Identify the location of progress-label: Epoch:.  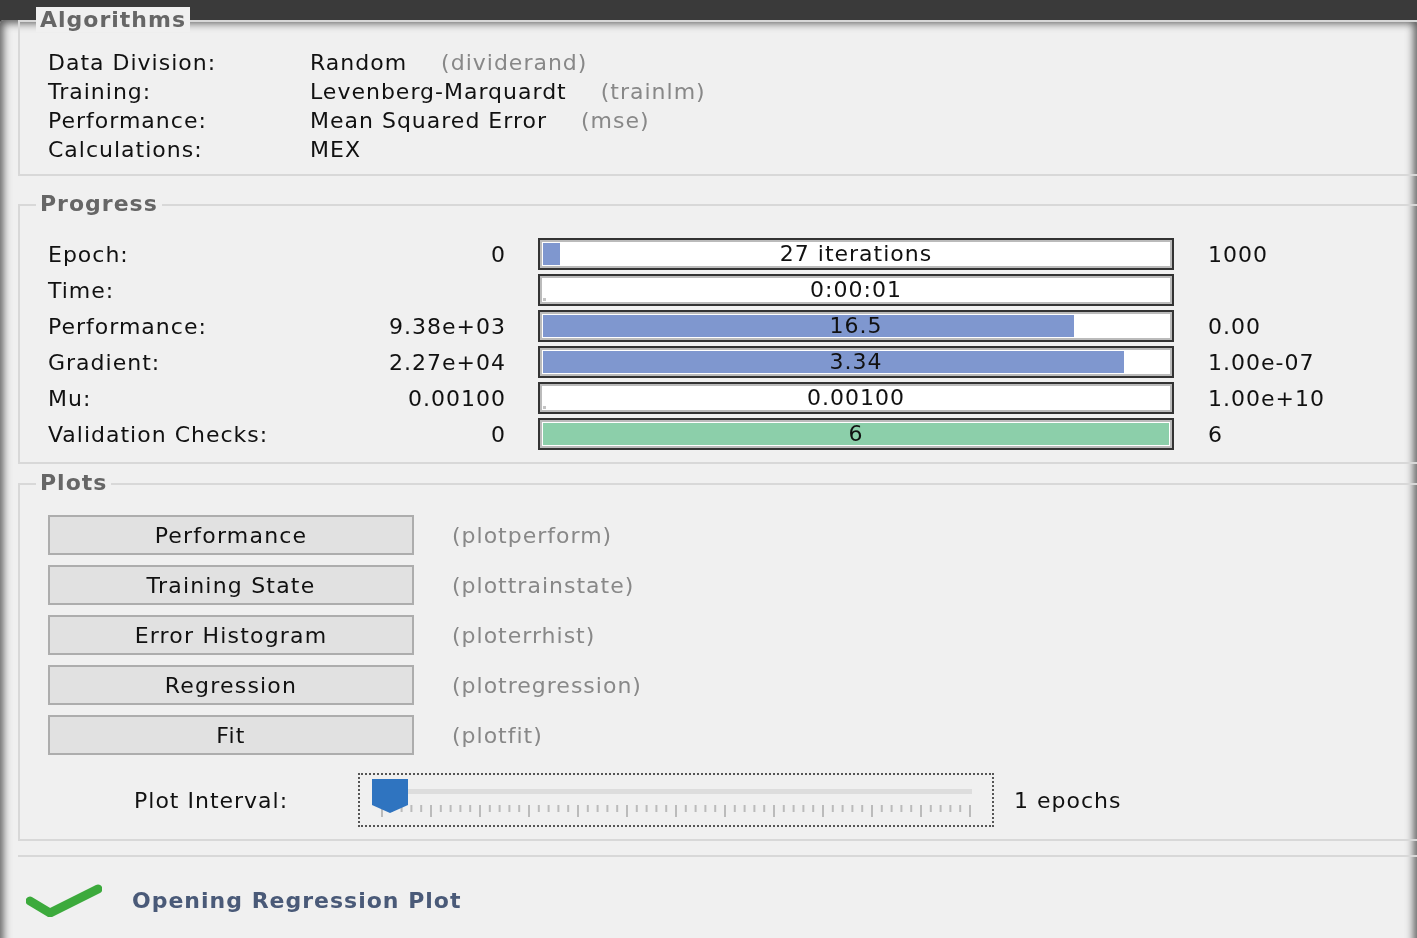
(89, 254).